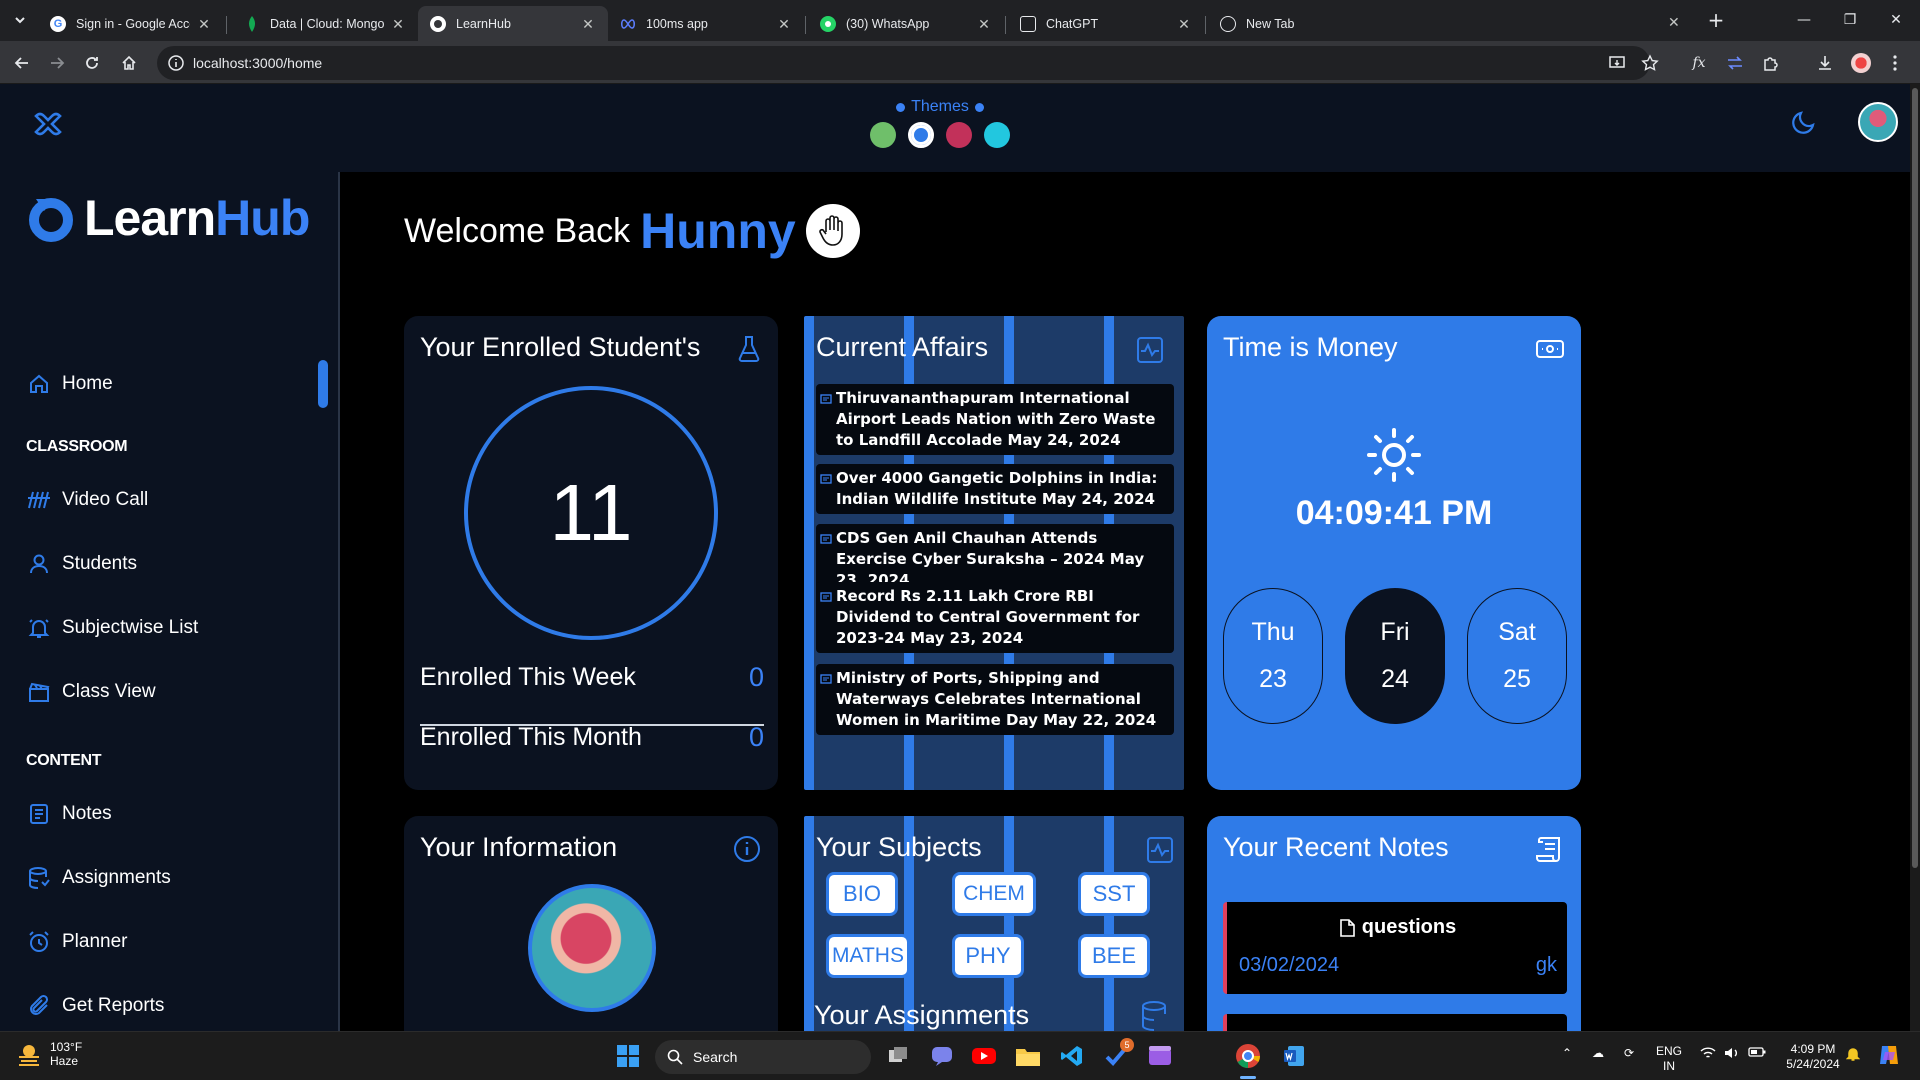 The height and width of the screenshot is (1080, 1920). I want to click on weather-widget: 103°F Haze, so click(49, 1054).